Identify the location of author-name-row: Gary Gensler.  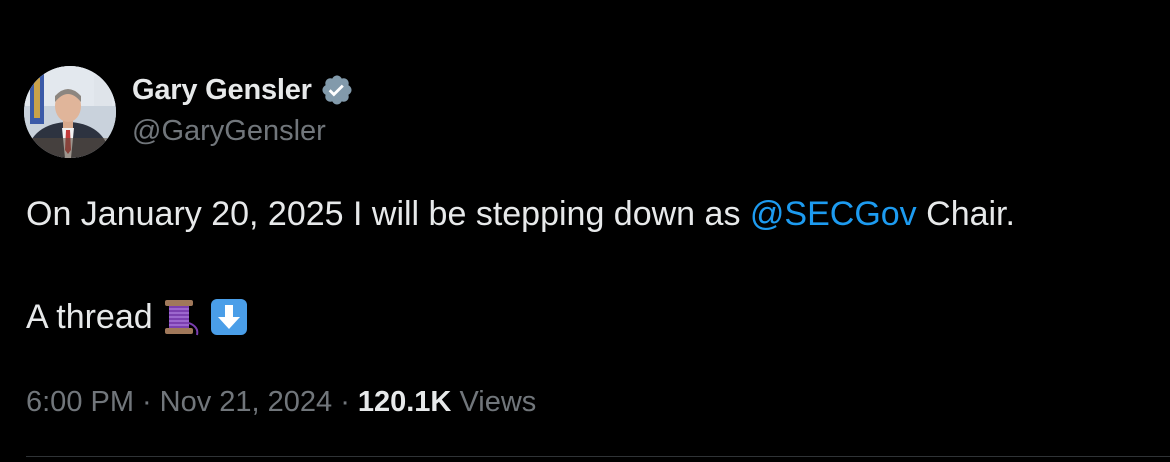
(243, 90).